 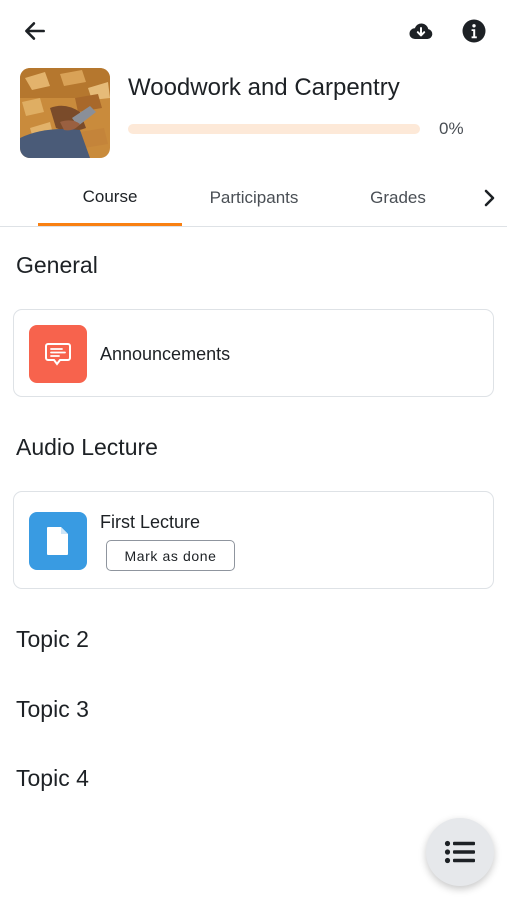 What do you see at coordinates (87, 447) in the screenshot?
I see `section-title-audio-lecture: Audio Lecture` at bounding box center [87, 447].